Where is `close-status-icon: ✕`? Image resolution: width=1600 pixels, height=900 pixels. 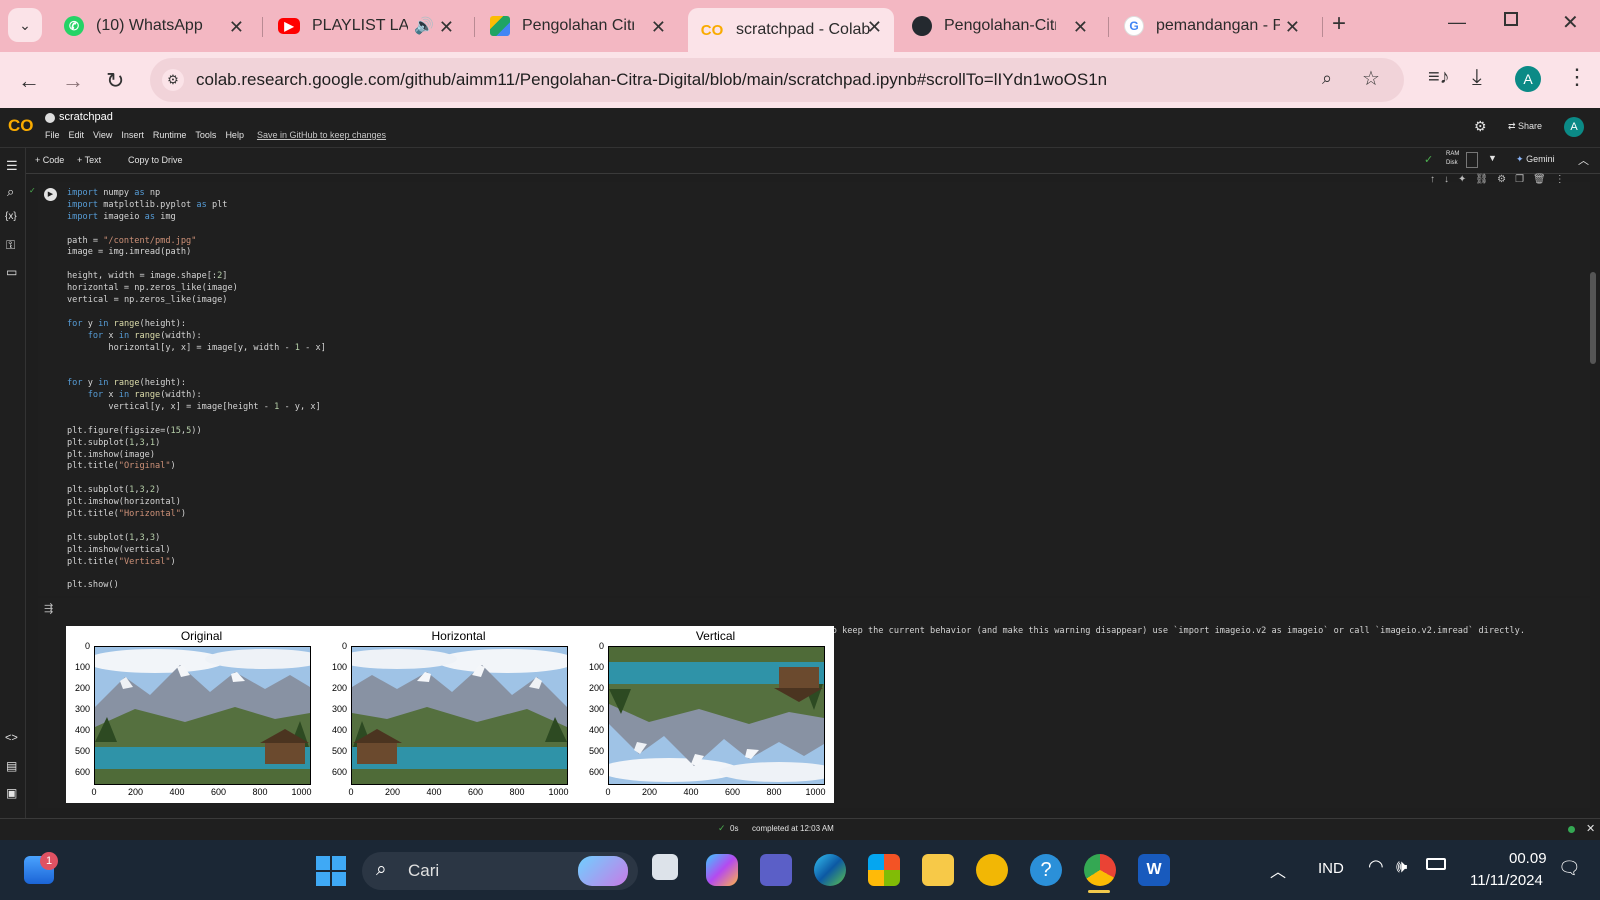
close-status-icon: ✕ is located at coordinates (1590, 828).